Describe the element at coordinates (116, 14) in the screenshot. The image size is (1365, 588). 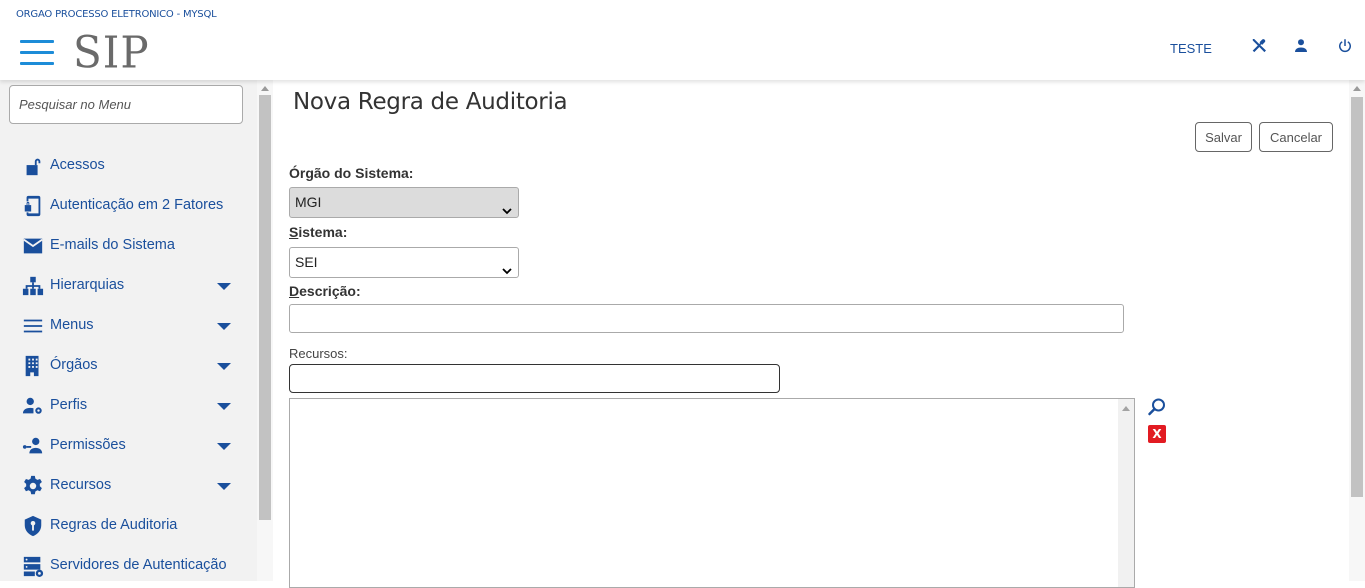
I see `org-name: ORGAO PROCESSO ELETRONICO - MYSQL` at that location.